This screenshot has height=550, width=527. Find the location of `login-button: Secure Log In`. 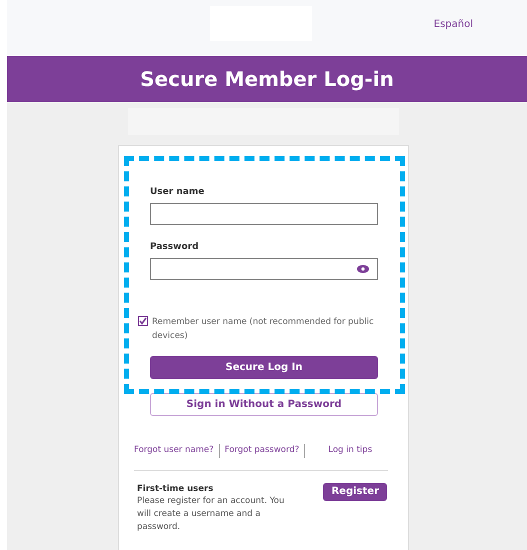

login-button: Secure Log In is located at coordinates (264, 367).